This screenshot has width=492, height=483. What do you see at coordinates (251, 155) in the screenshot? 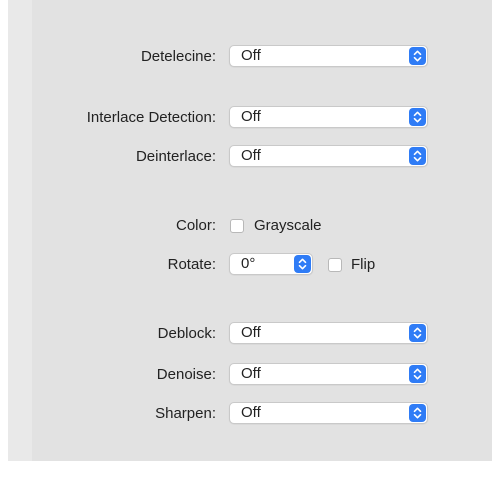
I see `deinterlace-value: Off` at bounding box center [251, 155].